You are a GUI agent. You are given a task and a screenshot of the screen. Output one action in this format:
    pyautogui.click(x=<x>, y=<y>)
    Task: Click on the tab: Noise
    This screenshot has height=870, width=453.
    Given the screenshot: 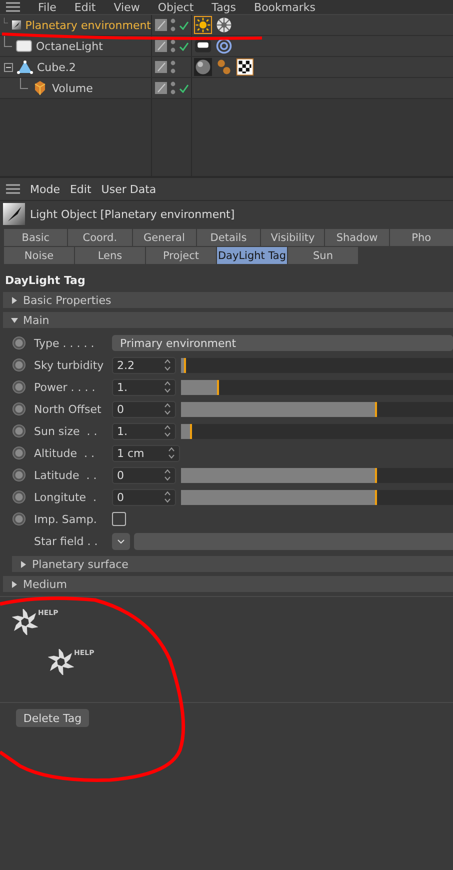 What is the action you would take?
    pyautogui.click(x=39, y=255)
    